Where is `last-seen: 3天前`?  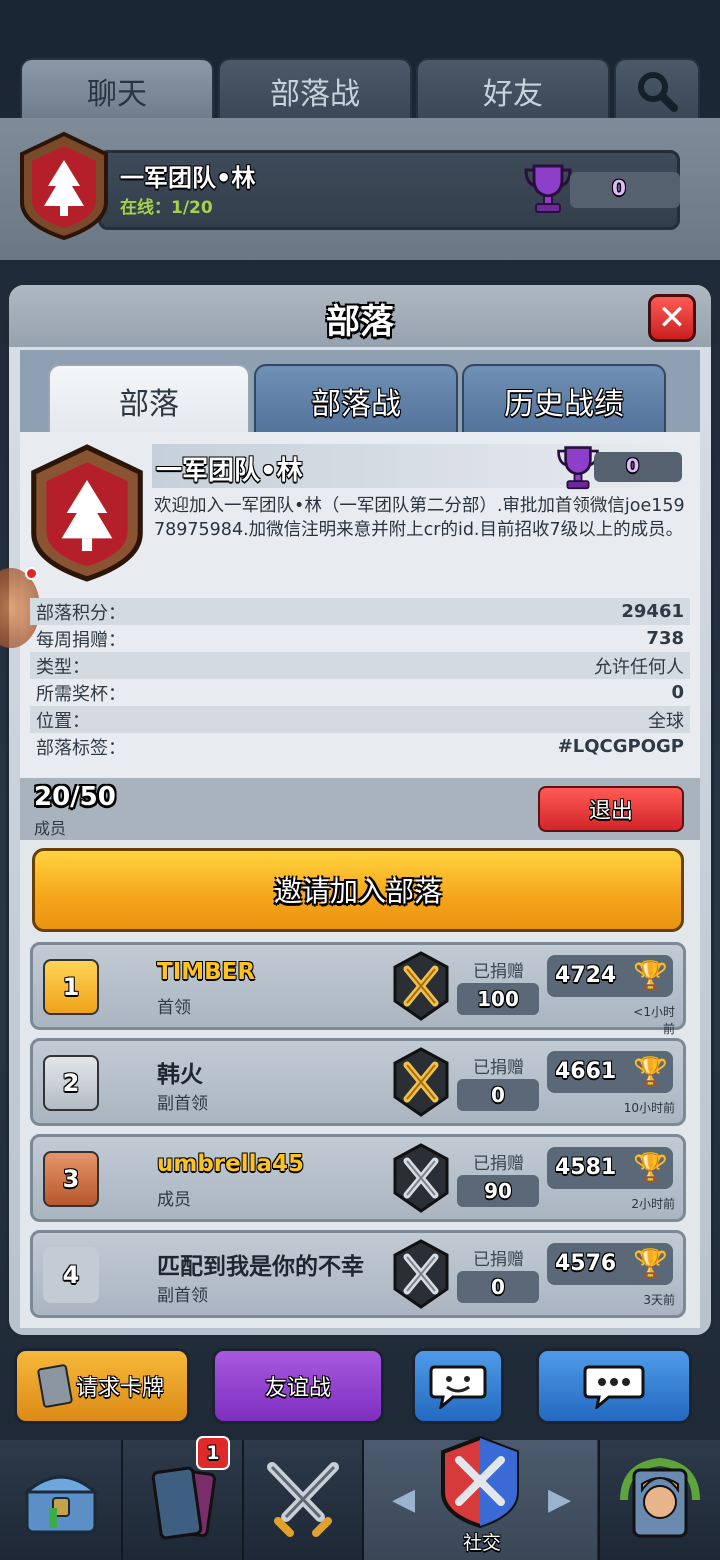 last-seen: 3天前 is located at coordinates (659, 1300).